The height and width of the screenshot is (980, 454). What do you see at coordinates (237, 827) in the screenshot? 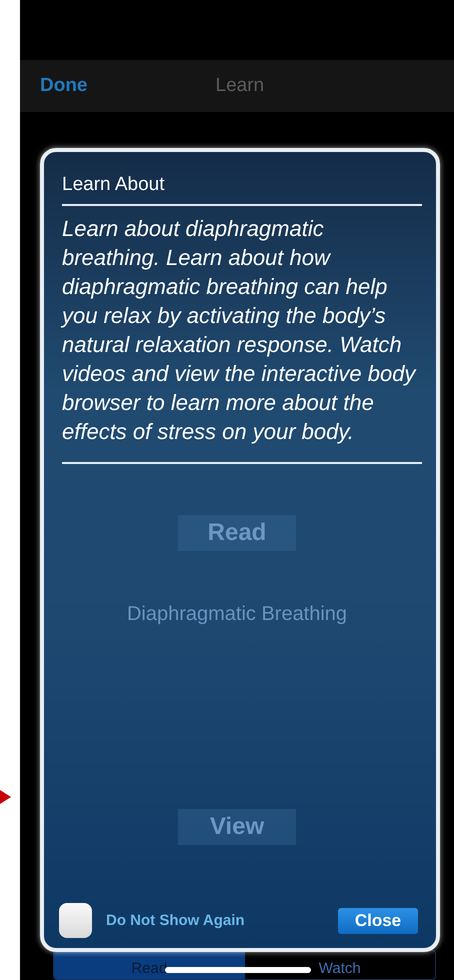
I see `topic-button: View` at bounding box center [237, 827].